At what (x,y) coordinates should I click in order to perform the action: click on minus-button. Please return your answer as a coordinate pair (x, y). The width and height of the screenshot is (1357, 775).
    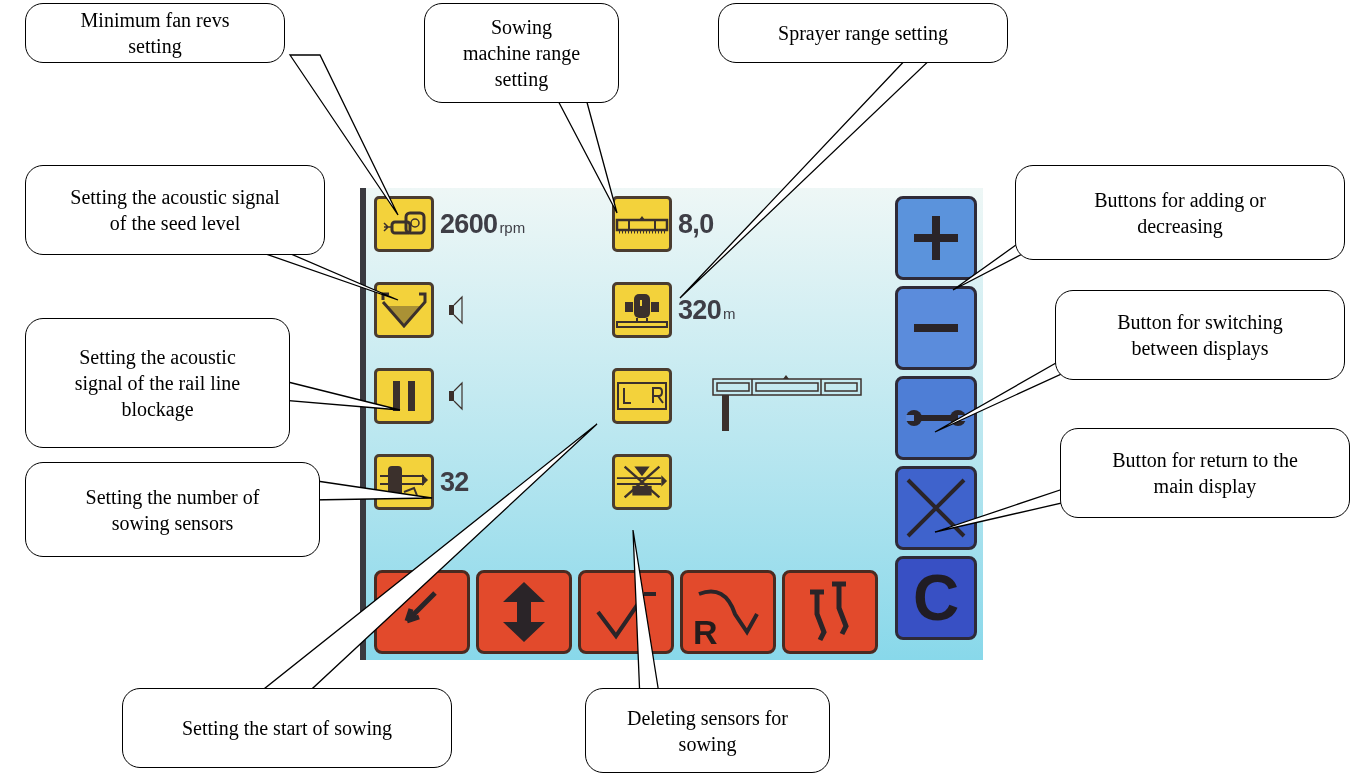
    Looking at the image, I should click on (936, 328).